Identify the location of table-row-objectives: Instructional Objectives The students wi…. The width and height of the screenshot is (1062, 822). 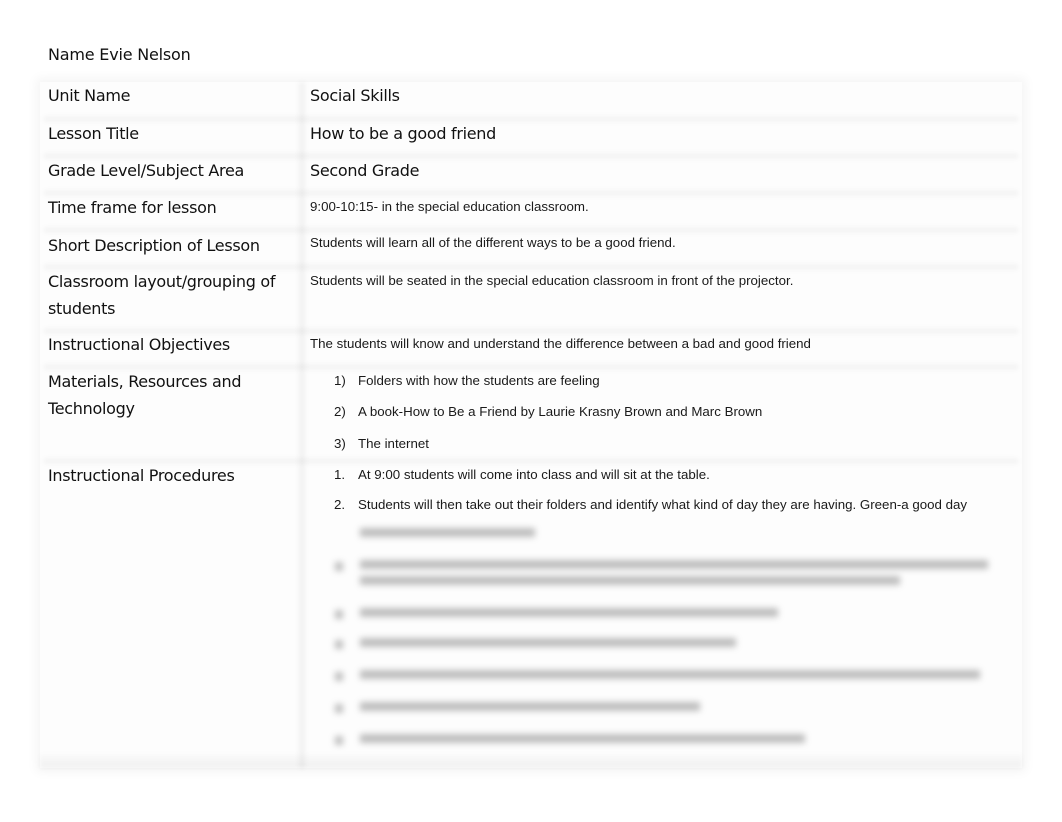
(531, 349).